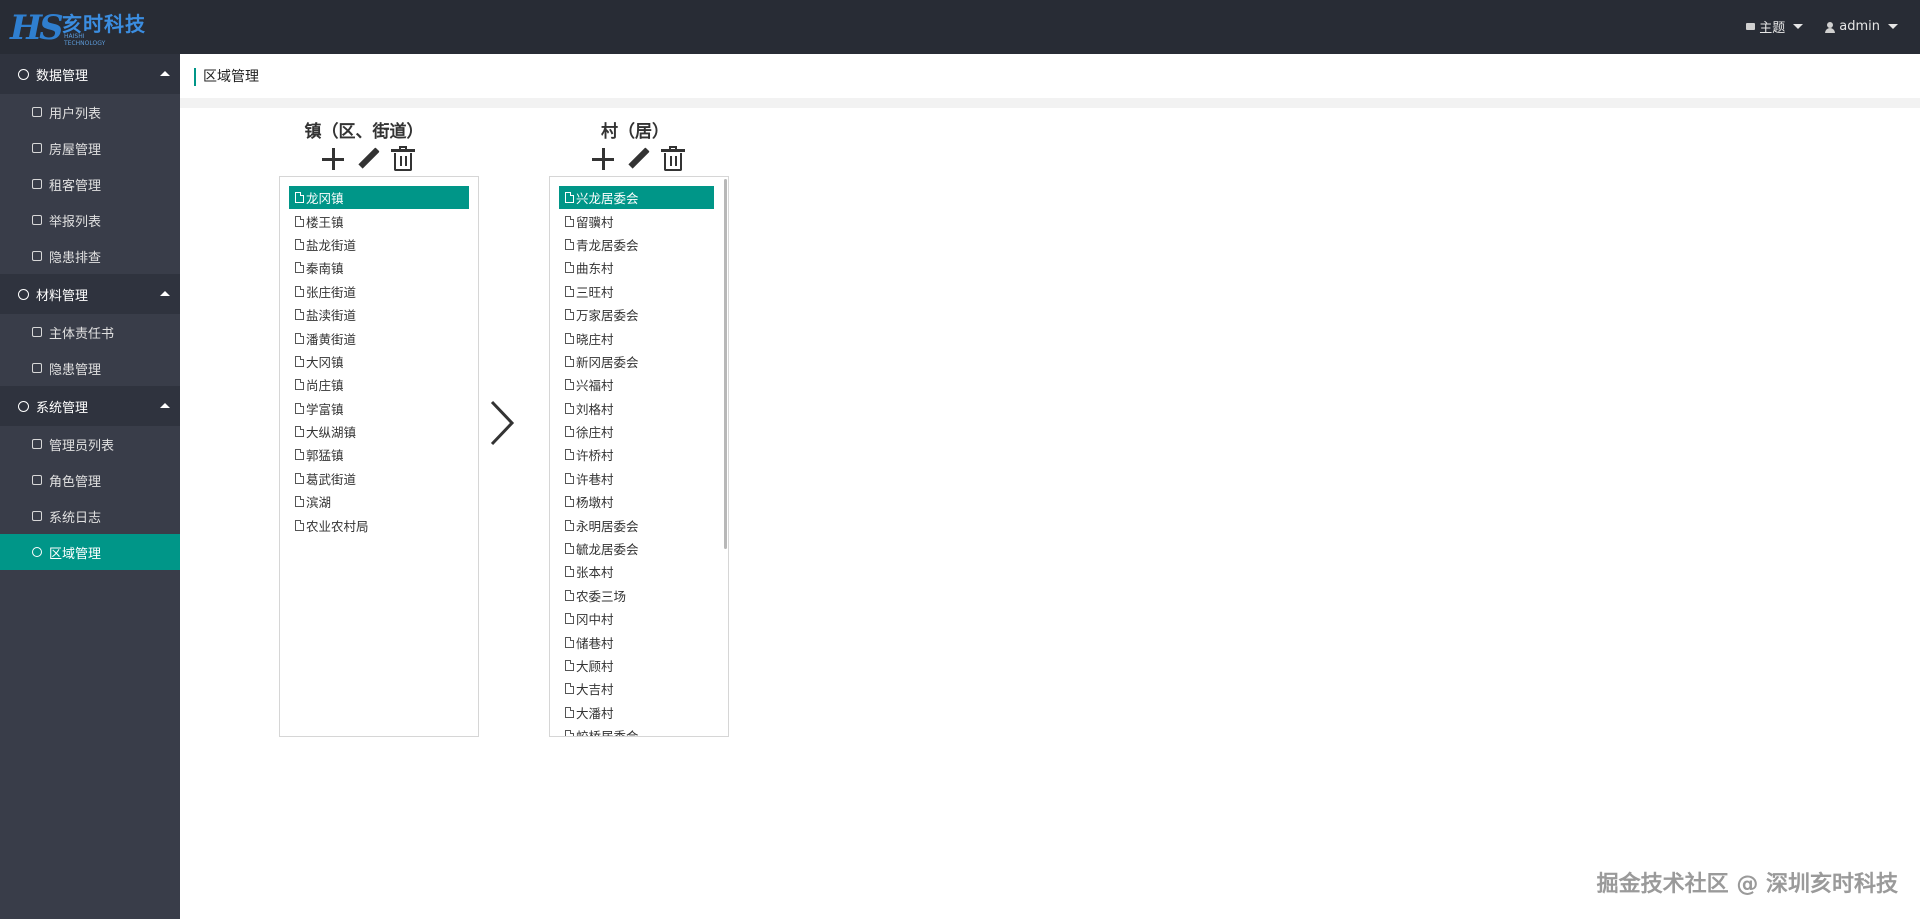 The width and height of the screenshot is (1920, 919). I want to click on list-item-label: 青龙居委会, so click(607, 245).